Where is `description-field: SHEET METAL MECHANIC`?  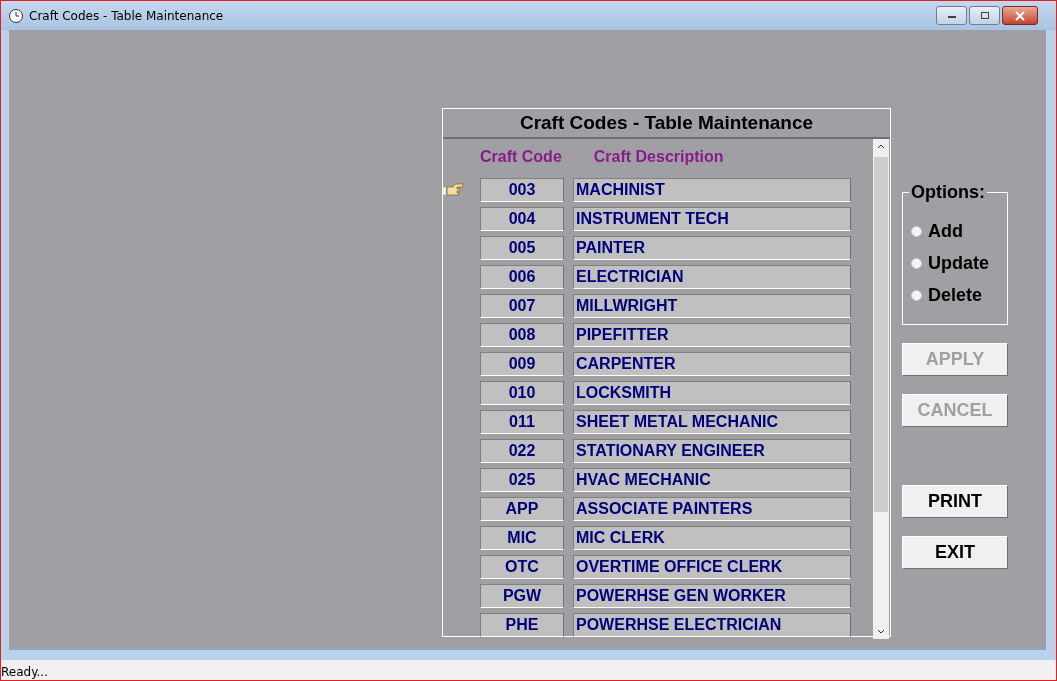
description-field: SHEET METAL MECHANIC is located at coordinates (712, 421).